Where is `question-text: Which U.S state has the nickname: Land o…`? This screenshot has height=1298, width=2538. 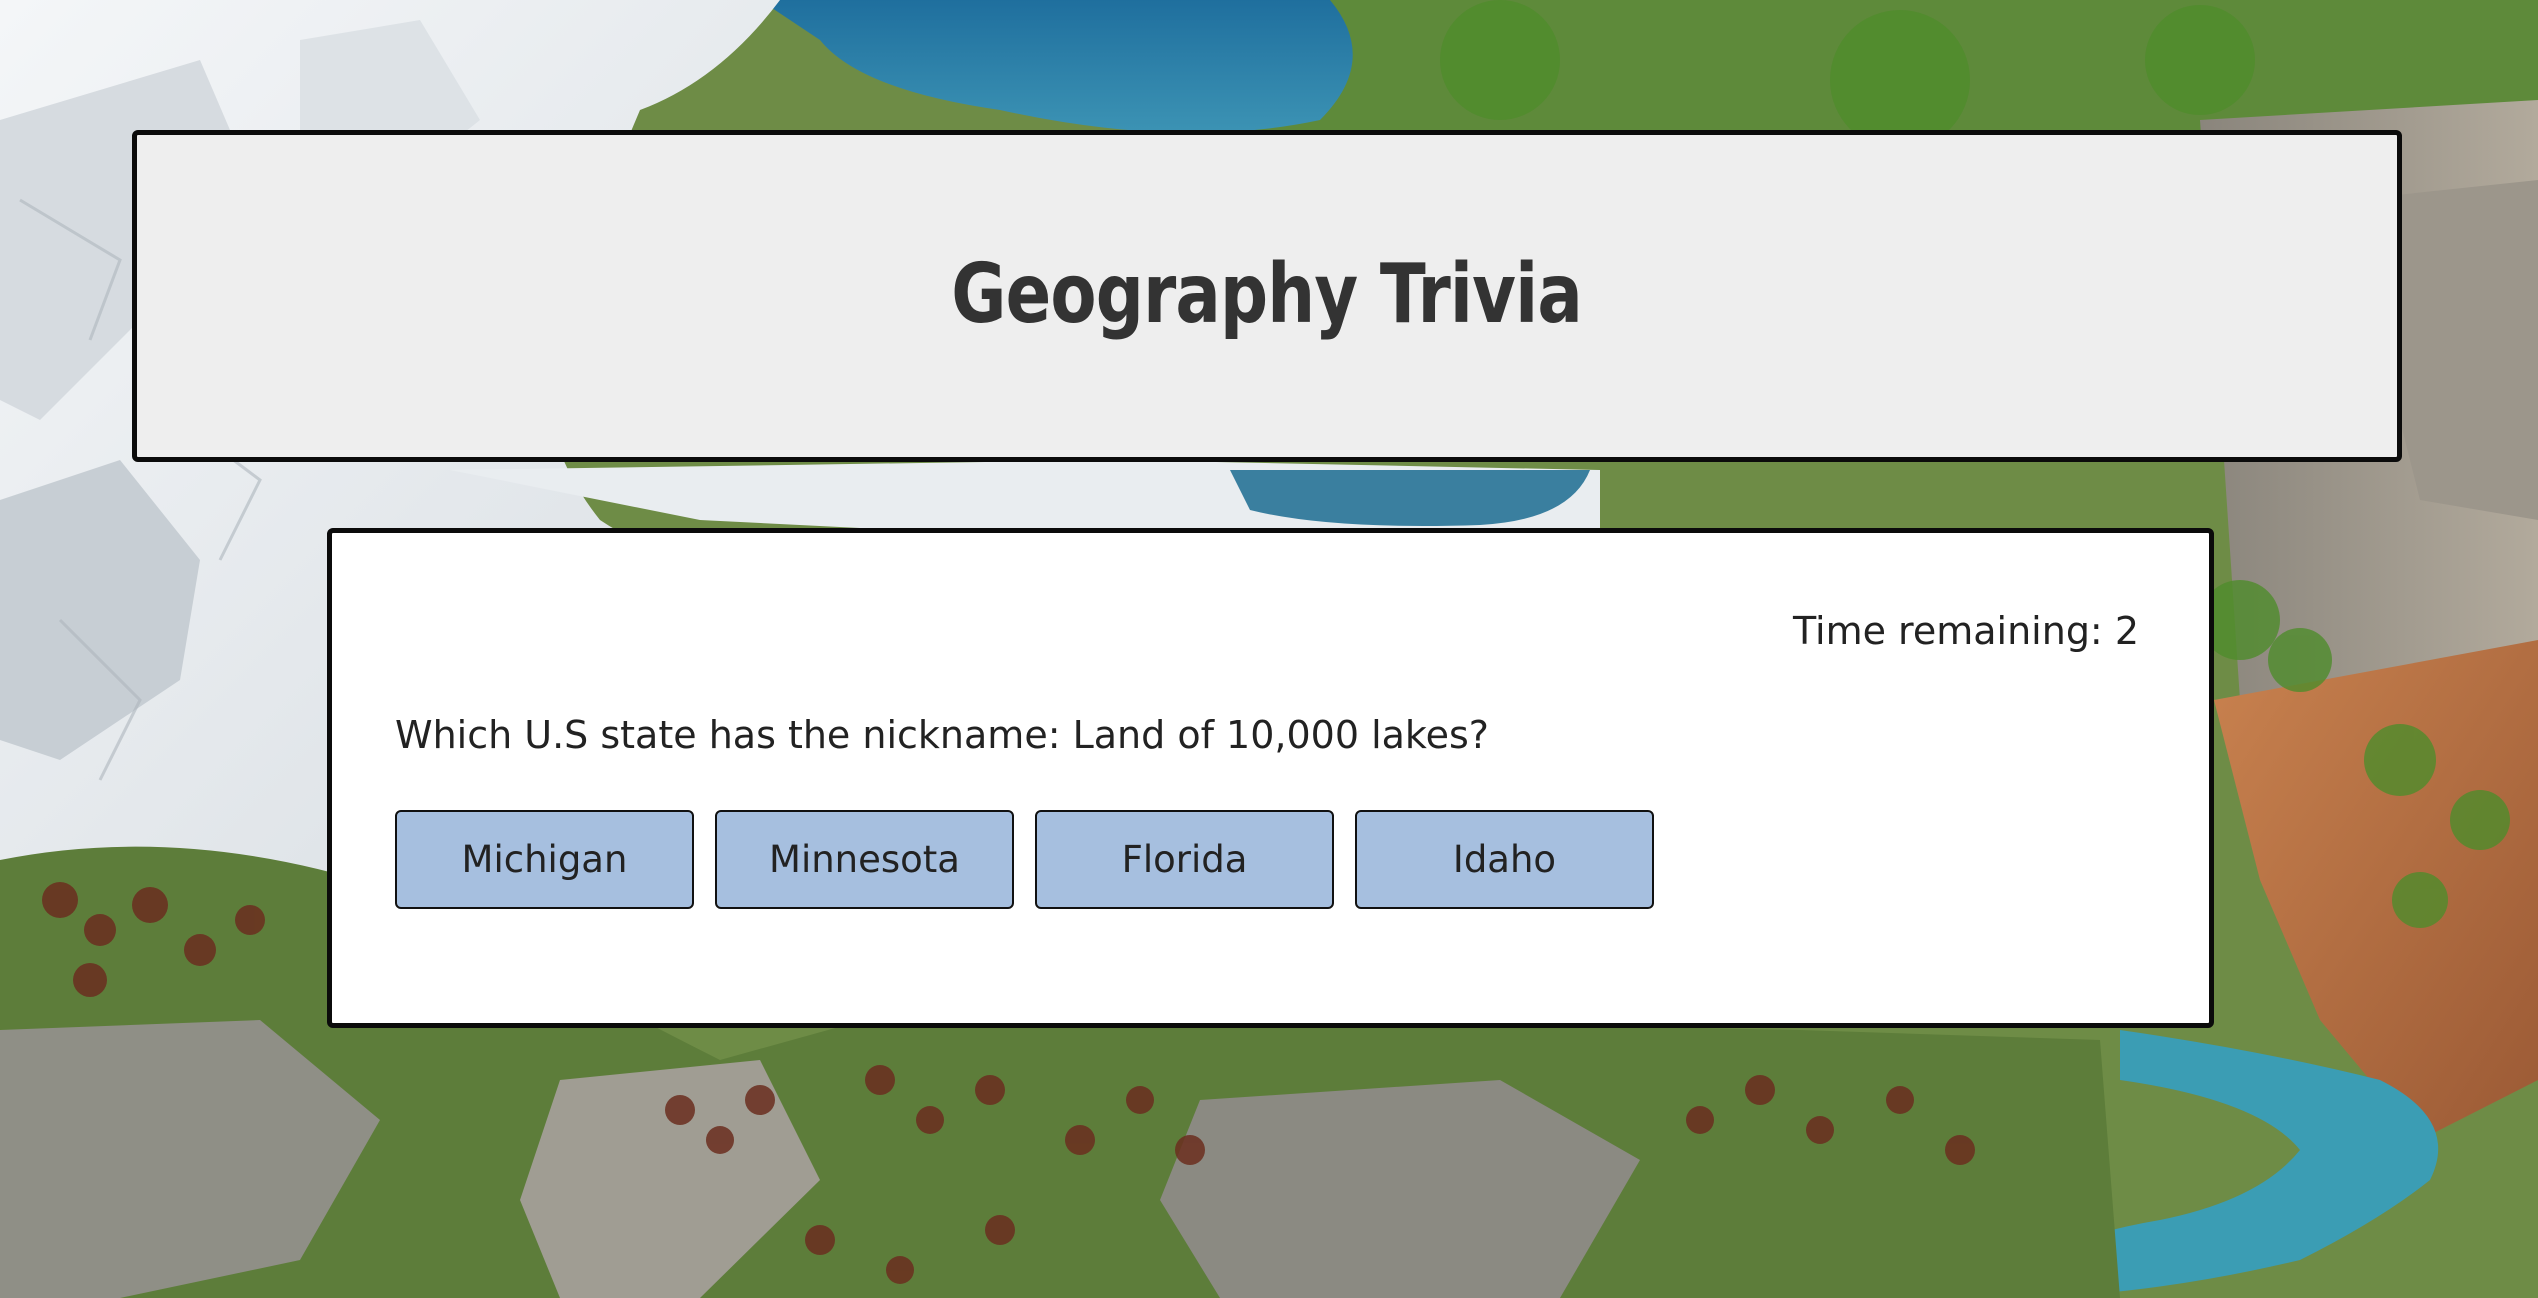 question-text: Which U.S state has the nickname: Land o… is located at coordinates (942, 735).